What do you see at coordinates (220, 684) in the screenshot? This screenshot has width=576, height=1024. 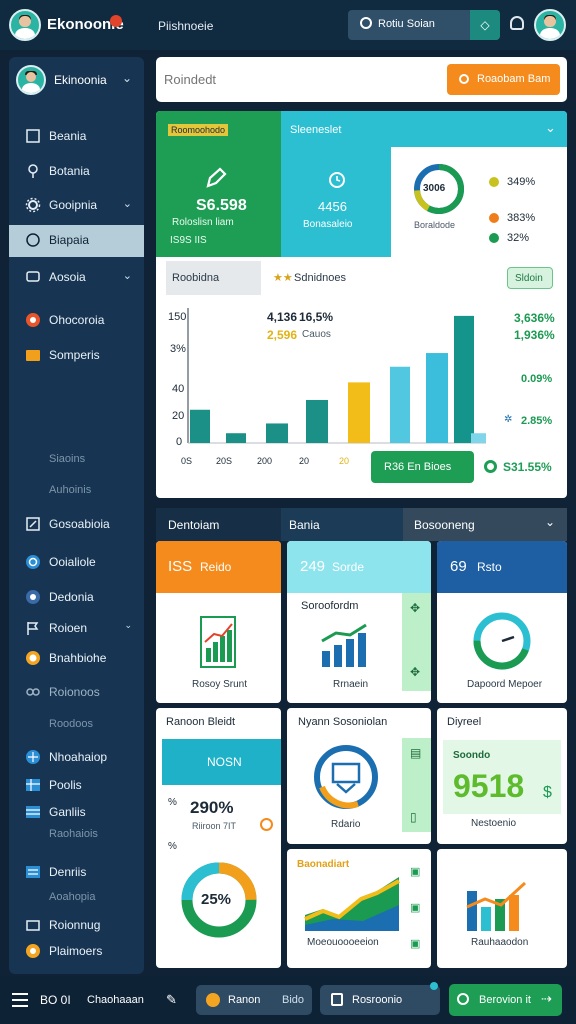 I see `tile-caption: Rosoy Srunt` at bounding box center [220, 684].